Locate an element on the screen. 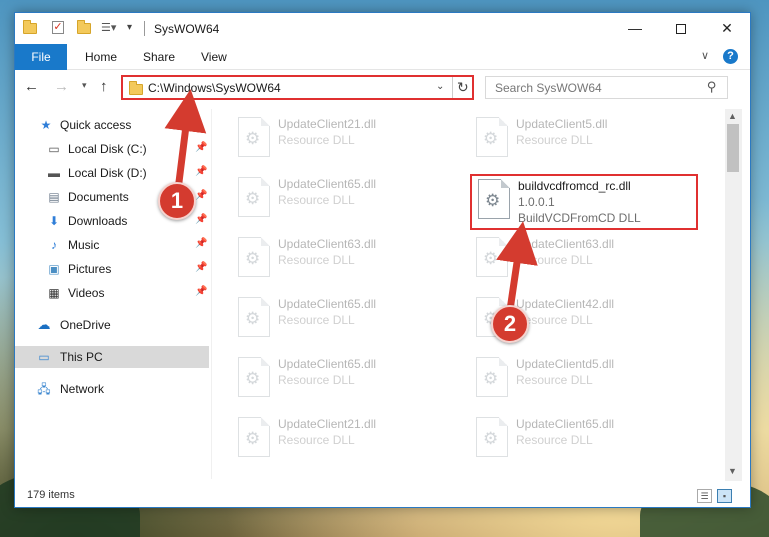 The image size is (769, 537). sidebar-item-onedrive: ☁ OneDrive is located at coordinates (112, 325).